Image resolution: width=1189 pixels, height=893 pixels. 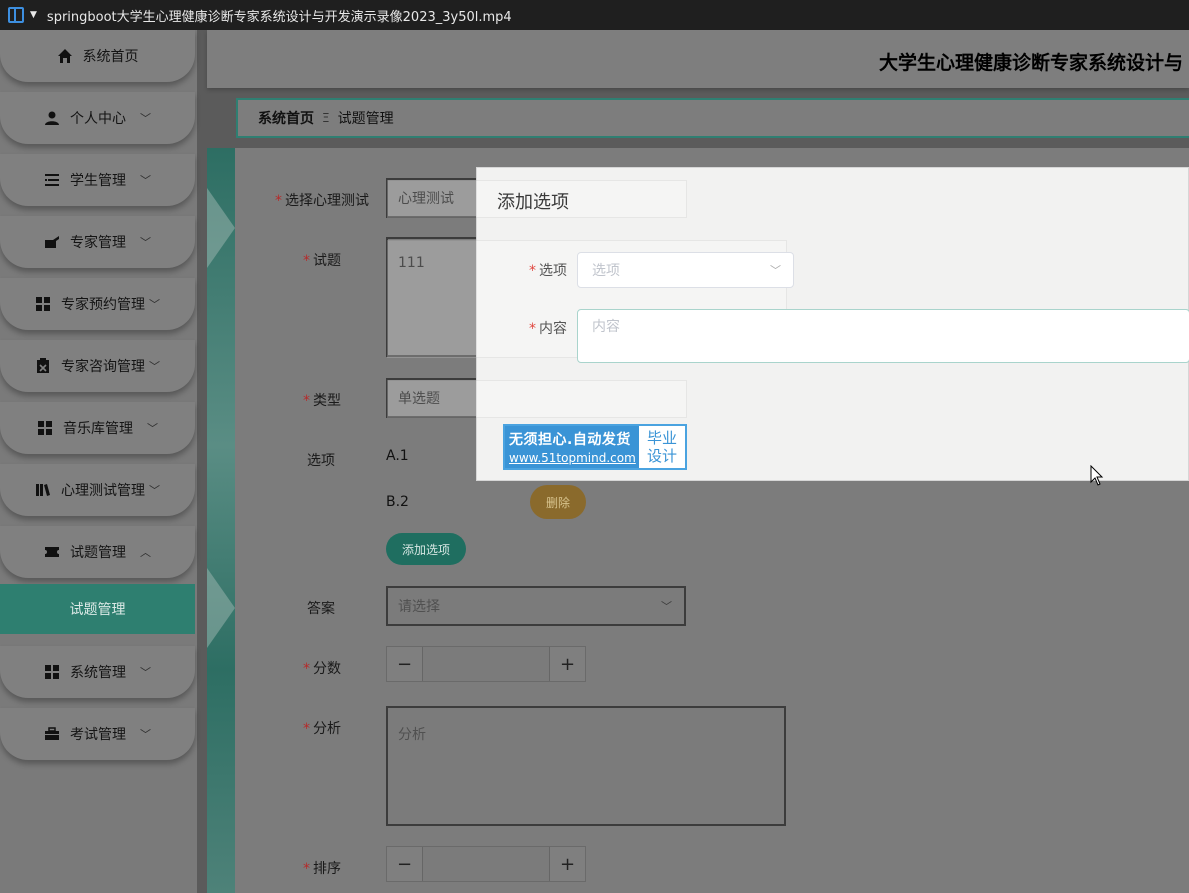 I want to click on sidebar-item-questions: 试题管理 ︿, so click(x=97, y=552).